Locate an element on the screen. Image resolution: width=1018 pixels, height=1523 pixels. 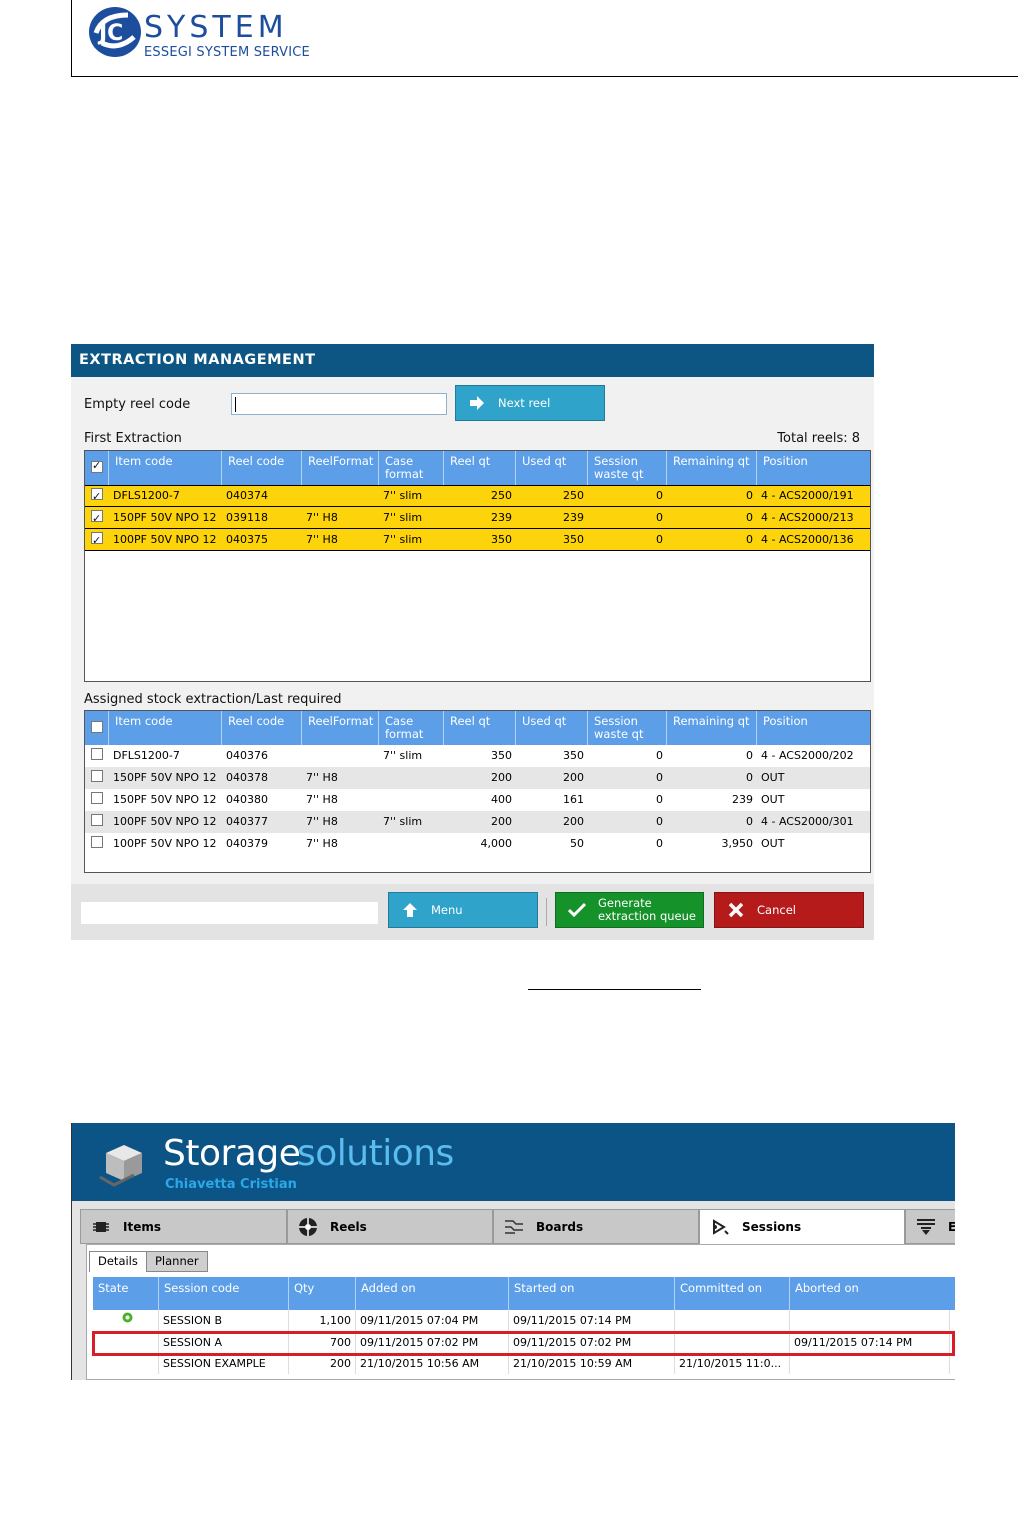
tab-sessions: Sessions is located at coordinates (802, 1226).